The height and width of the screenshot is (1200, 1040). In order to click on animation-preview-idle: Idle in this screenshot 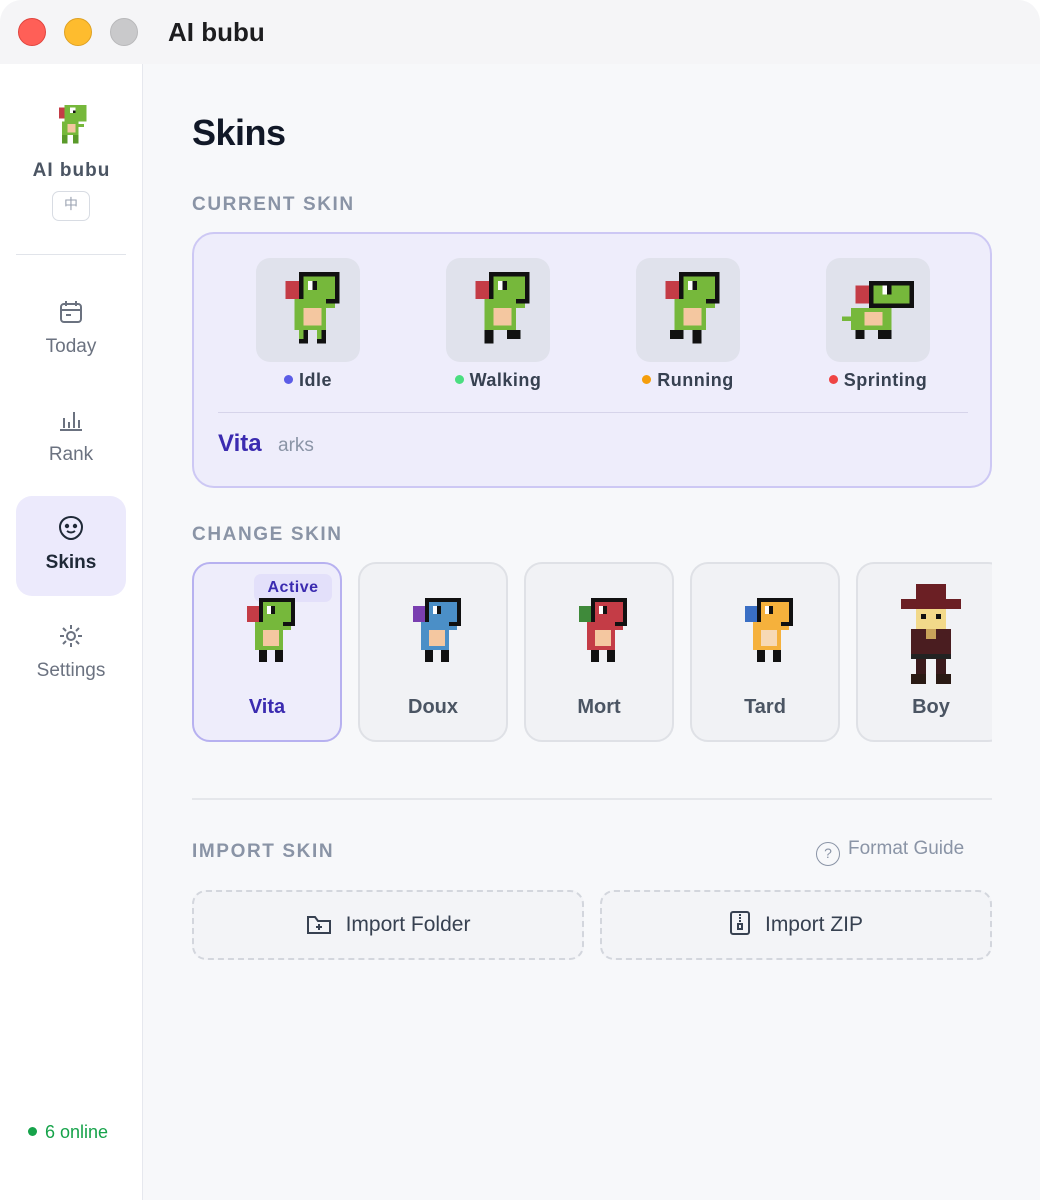, I will do `click(308, 324)`.